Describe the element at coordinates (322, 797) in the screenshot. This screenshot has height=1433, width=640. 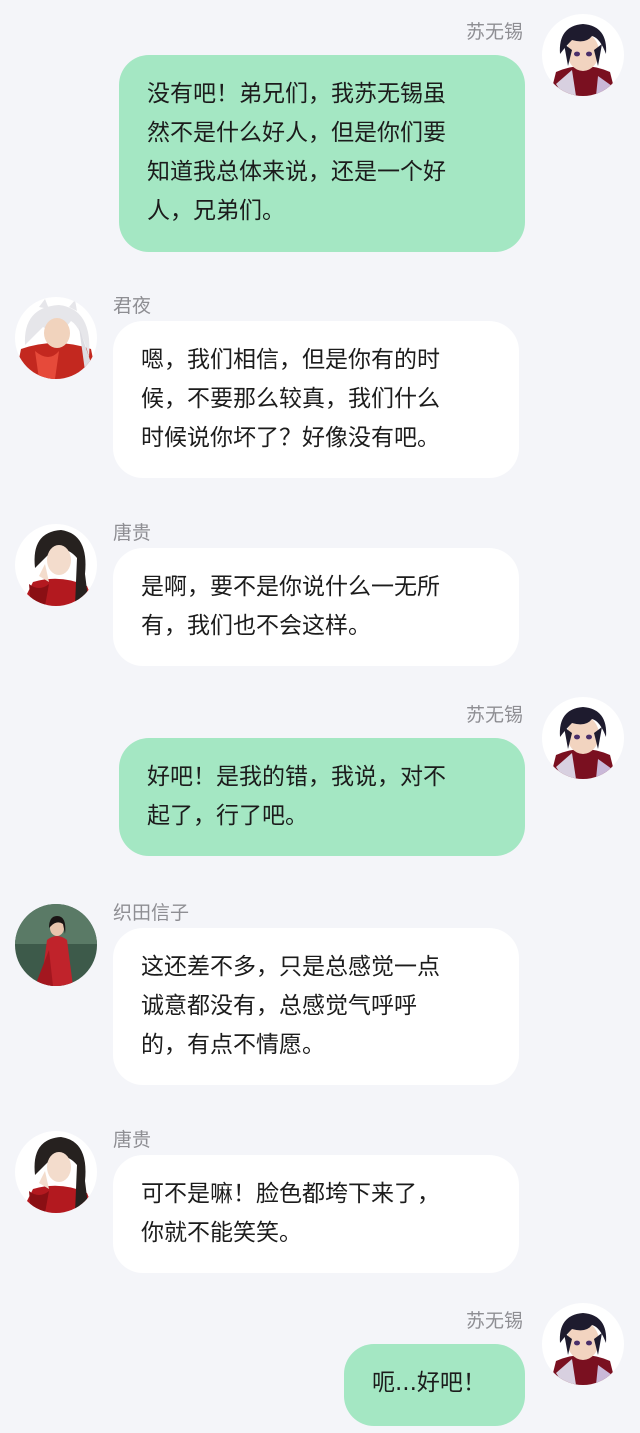
I see `message-bubble: 好吧！是我的错，我说，对不 起了，行了吧。` at that location.